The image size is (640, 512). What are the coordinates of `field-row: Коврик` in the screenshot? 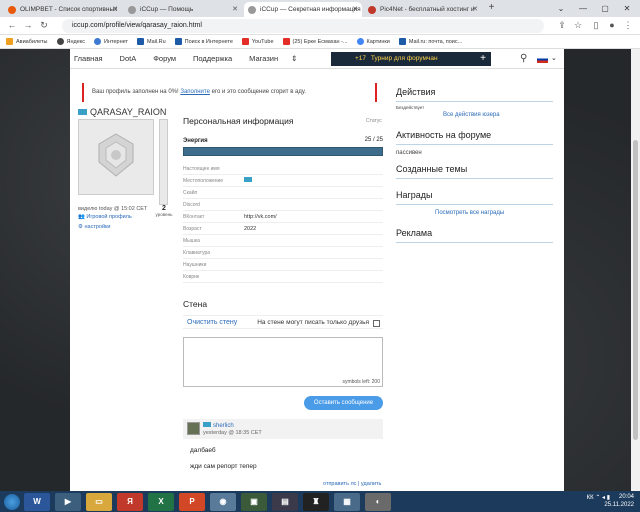 It's located at (283, 277).